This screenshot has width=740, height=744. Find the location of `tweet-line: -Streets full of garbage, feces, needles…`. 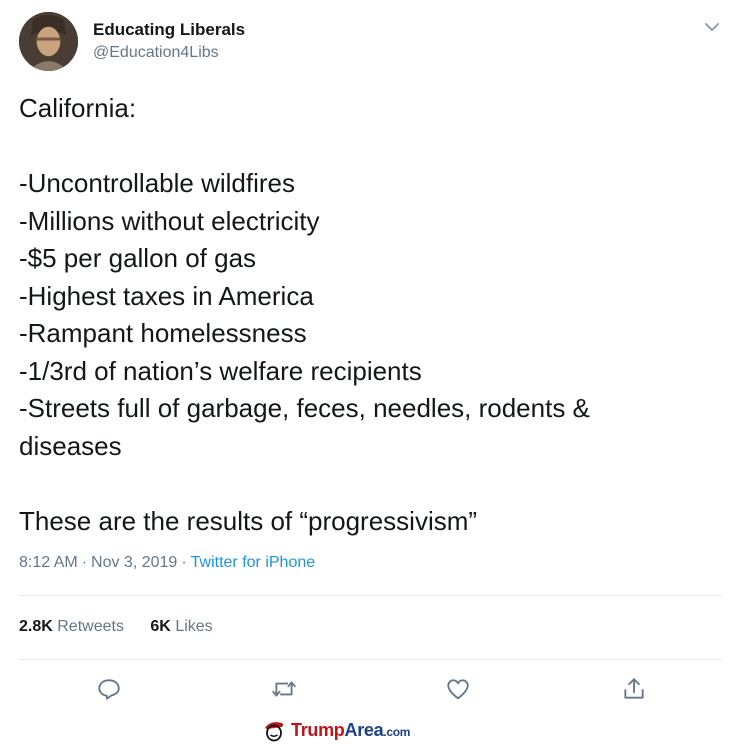

tweet-line: -Streets full of garbage, feces, needles… is located at coordinates (304, 408).